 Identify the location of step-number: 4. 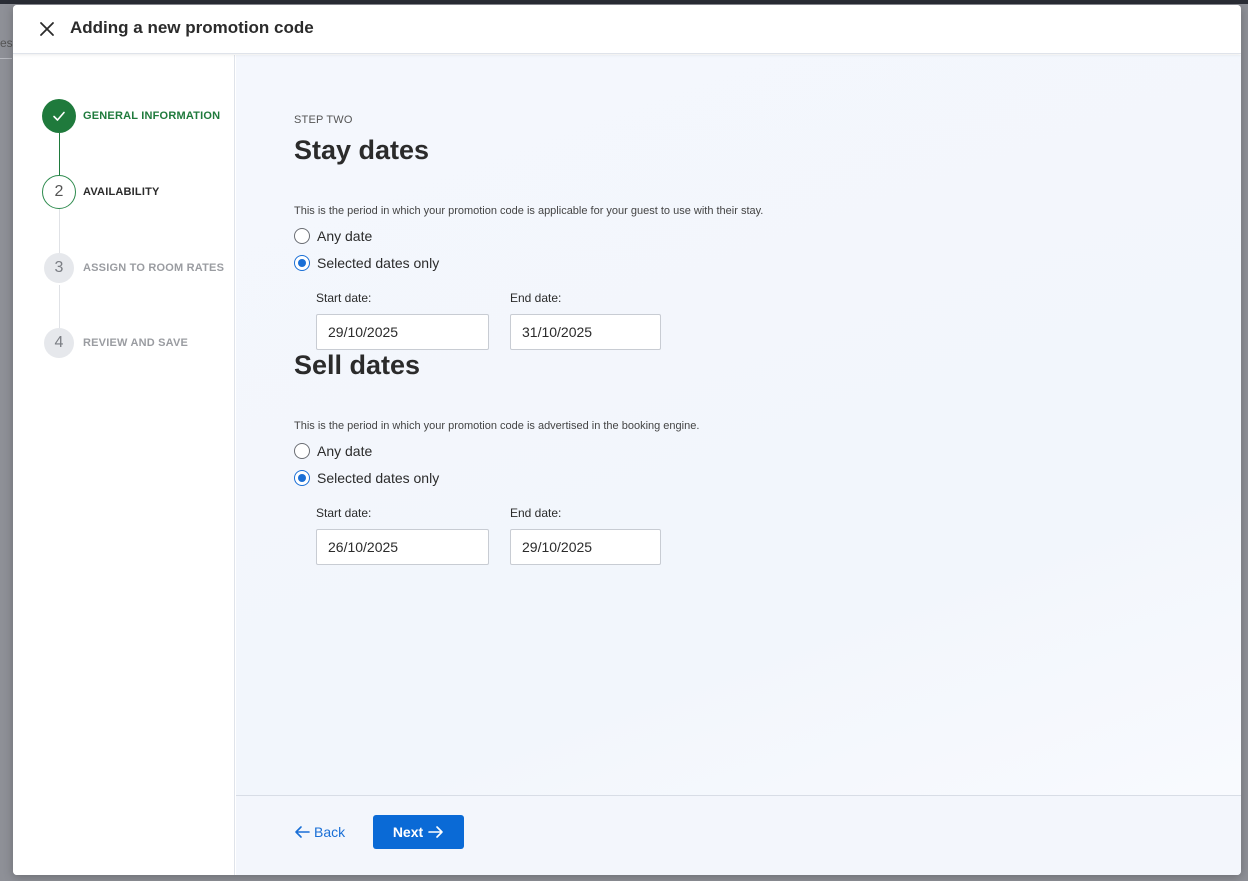
(59, 343).